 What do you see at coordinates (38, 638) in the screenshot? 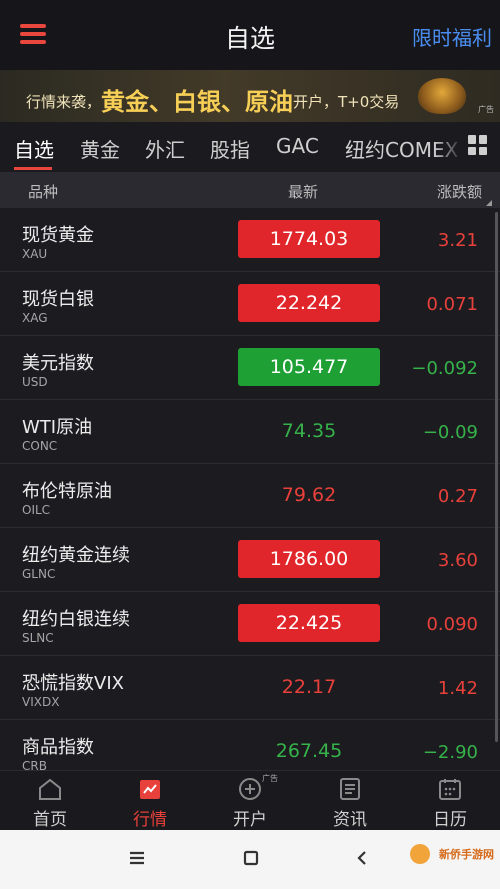
I see `quote-code: SLNC` at bounding box center [38, 638].